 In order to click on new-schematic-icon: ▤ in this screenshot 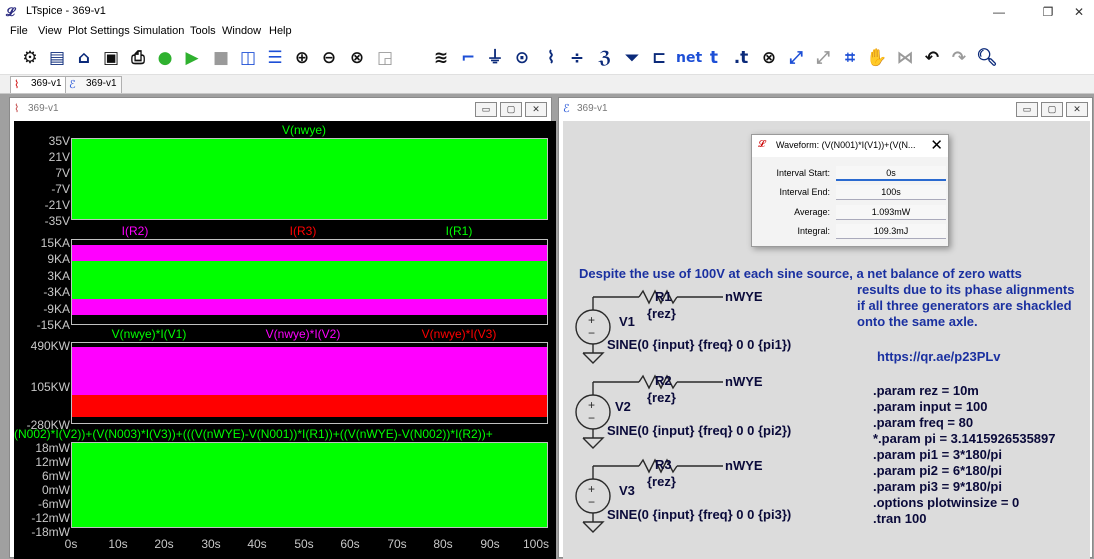, I will do `click(57, 58)`.